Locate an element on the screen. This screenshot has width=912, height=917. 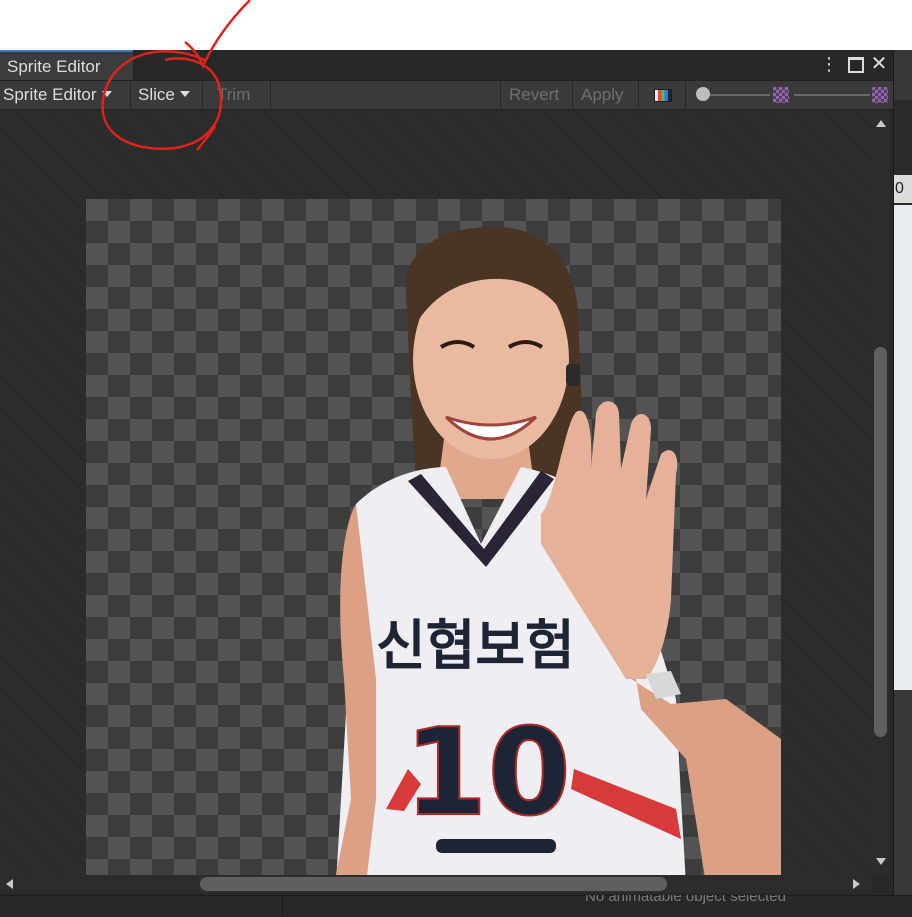
editor-mode-label: Sprite Editor is located at coordinates (50, 94).